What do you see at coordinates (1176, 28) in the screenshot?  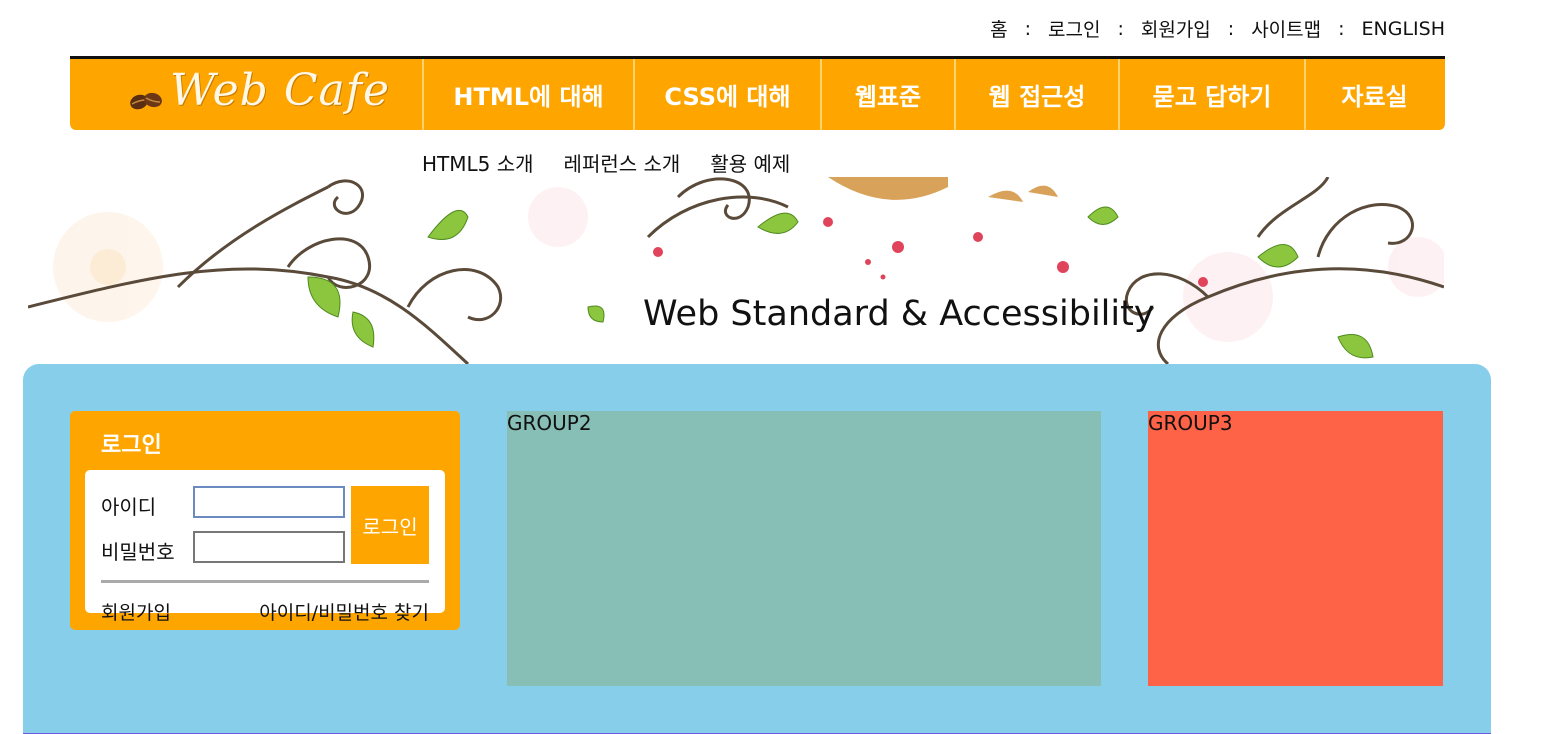 I see `util-link-join: 회원가입` at bounding box center [1176, 28].